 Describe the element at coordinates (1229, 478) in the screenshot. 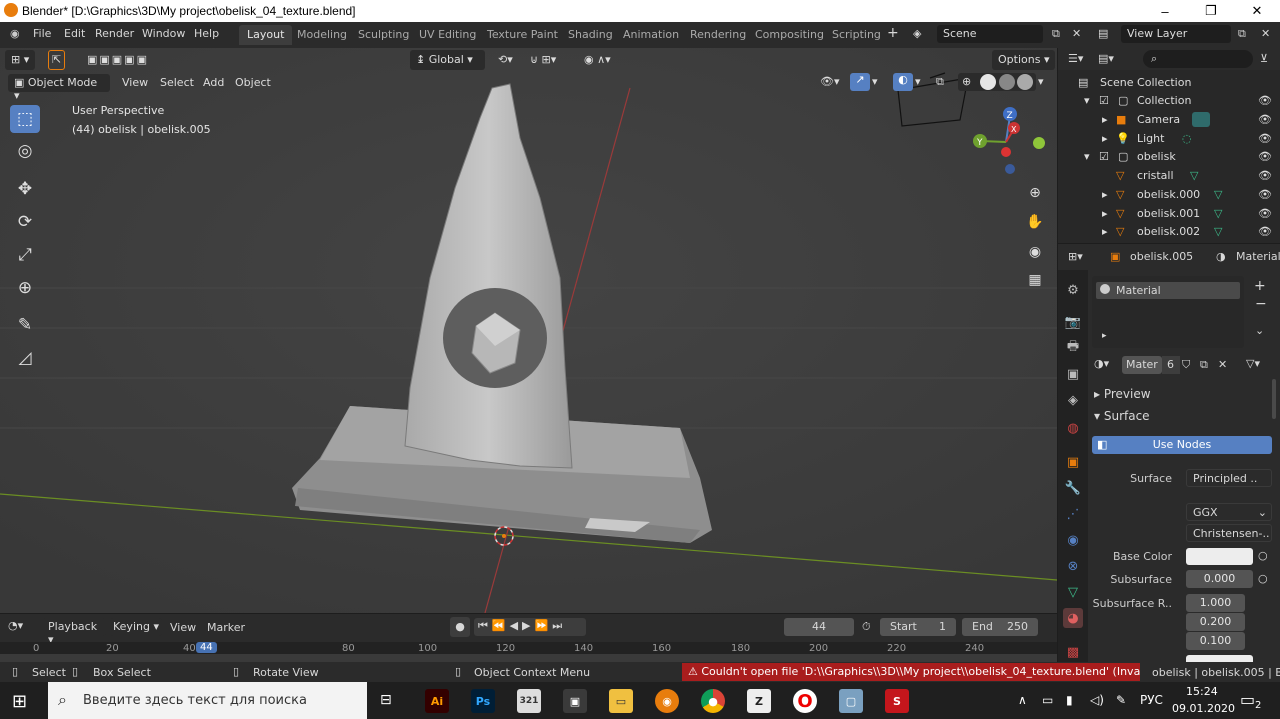

I see `surface-shader-dropdown: Principled ..` at that location.